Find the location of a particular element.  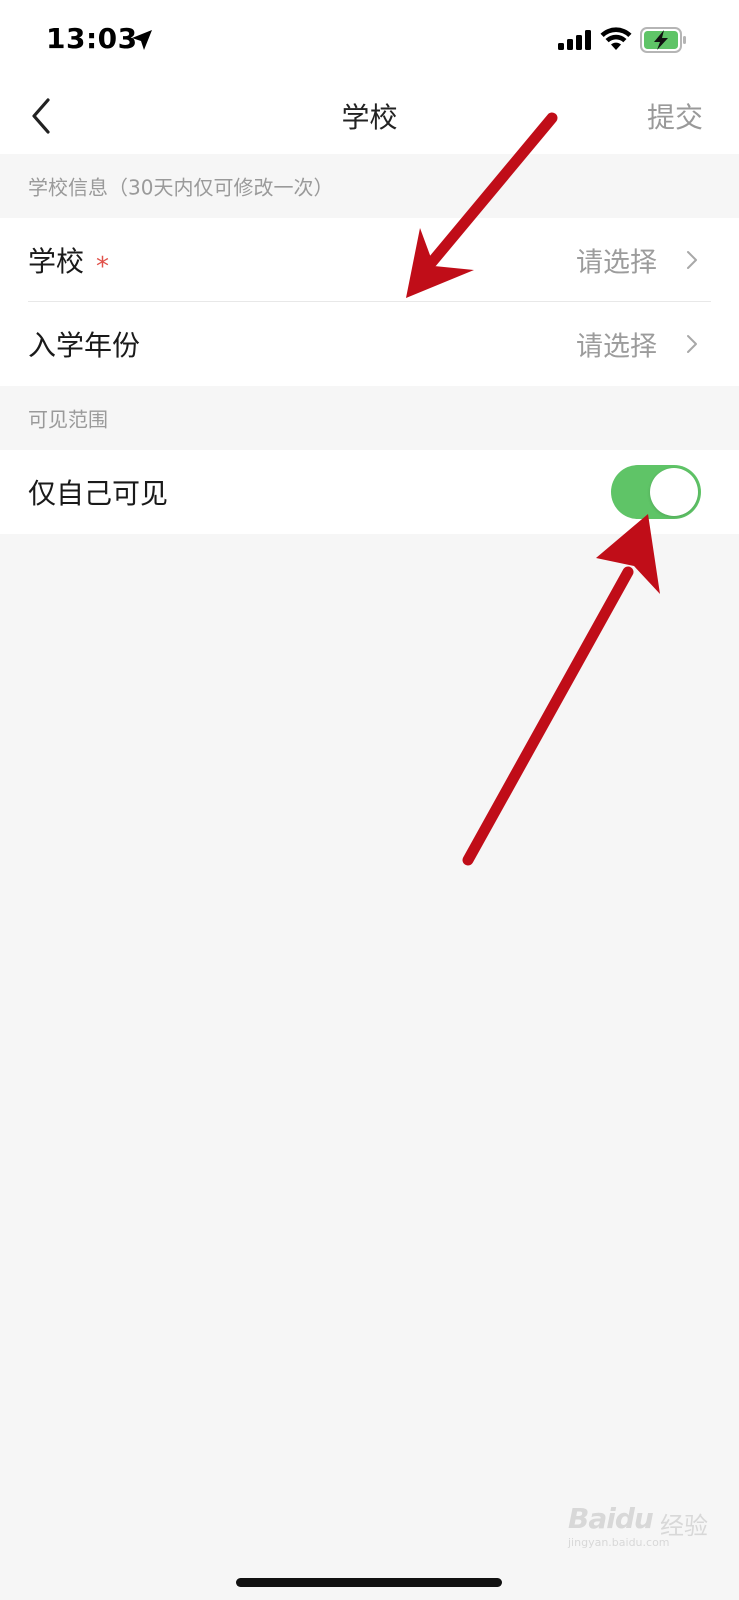

required-star: * is located at coordinates (103, 267).